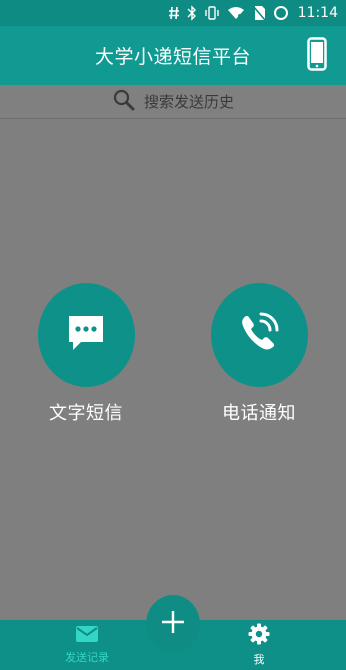 This screenshot has height=670, width=346. What do you see at coordinates (192, 13) in the screenshot?
I see `bluetooth-icon` at bounding box center [192, 13].